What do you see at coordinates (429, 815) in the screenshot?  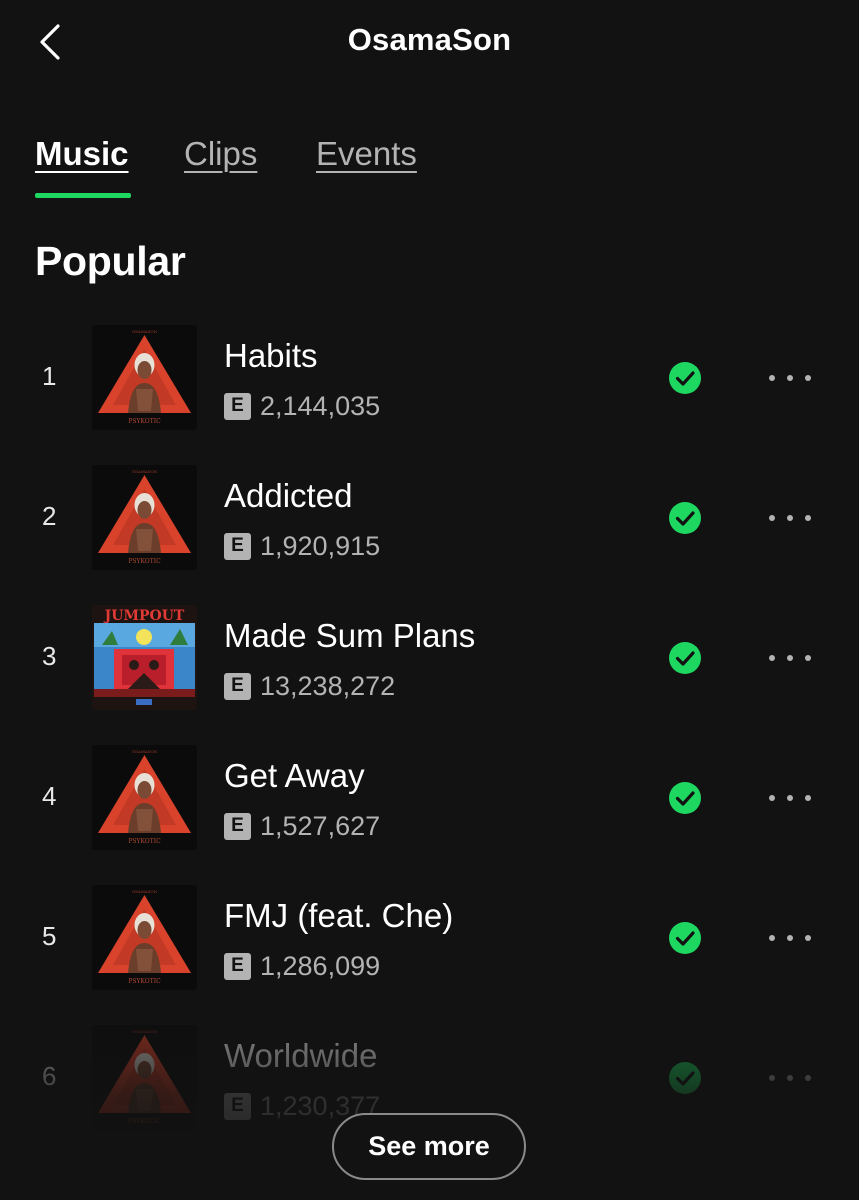 I see `track-row: 4 Get Away E 1,527,627` at bounding box center [429, 815].